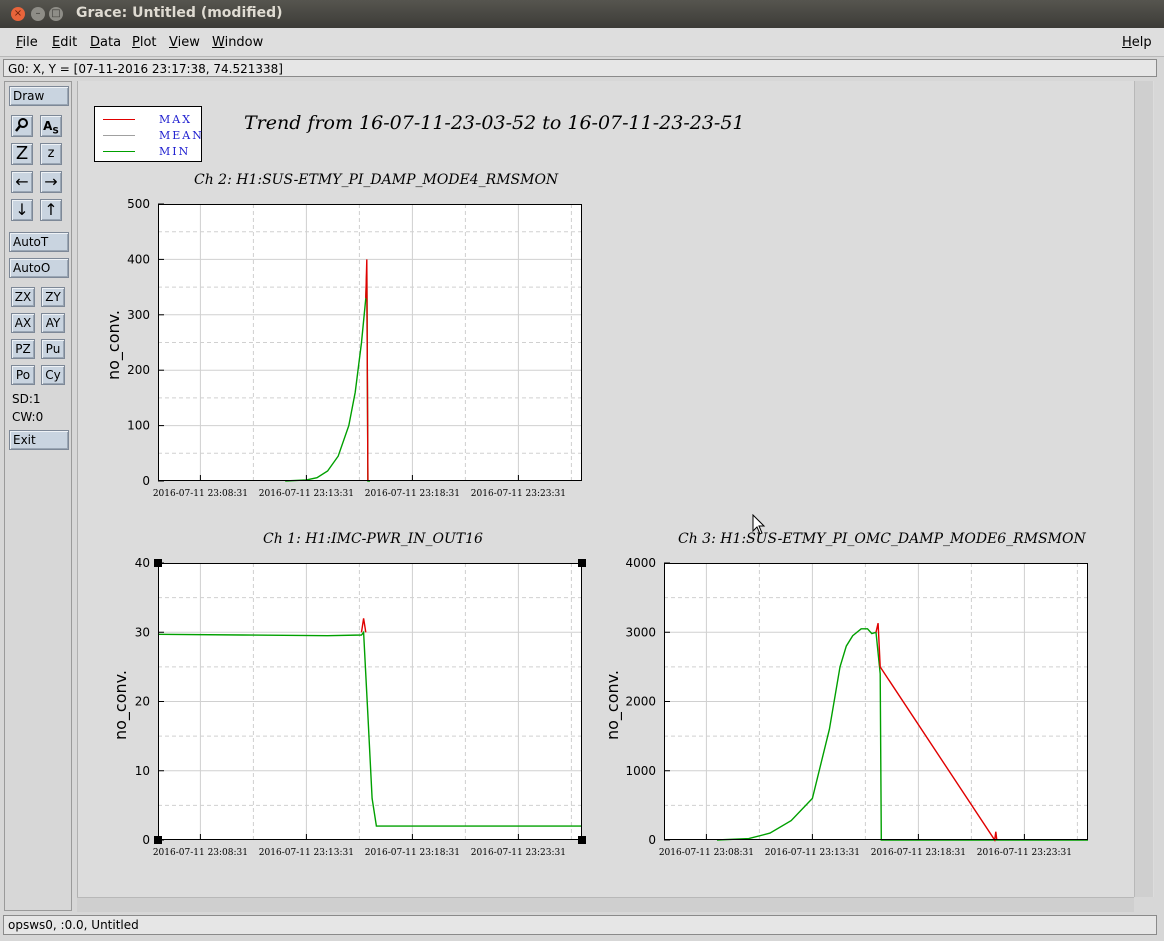 This screenshot has height=941, width=1164. What do you see at coordinates (39, 440) in the screenshot?
I see `exit-button: Exit` at bounding box center [39, 440].